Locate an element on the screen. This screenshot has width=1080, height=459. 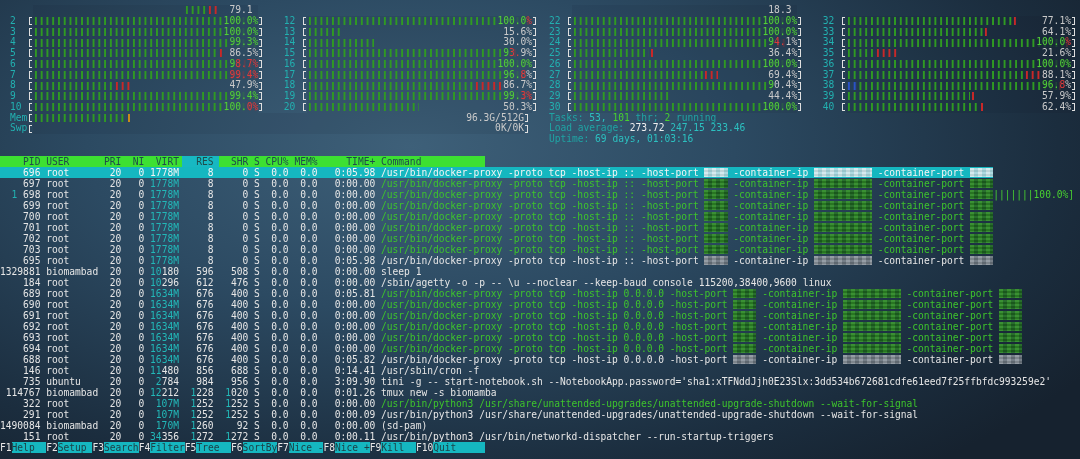
process-row: 146 root 20 0 11480 856 688 S 0.0 0.0 0:14.41 /usr/sbin/cron -f is located at coordinates (240, 370).